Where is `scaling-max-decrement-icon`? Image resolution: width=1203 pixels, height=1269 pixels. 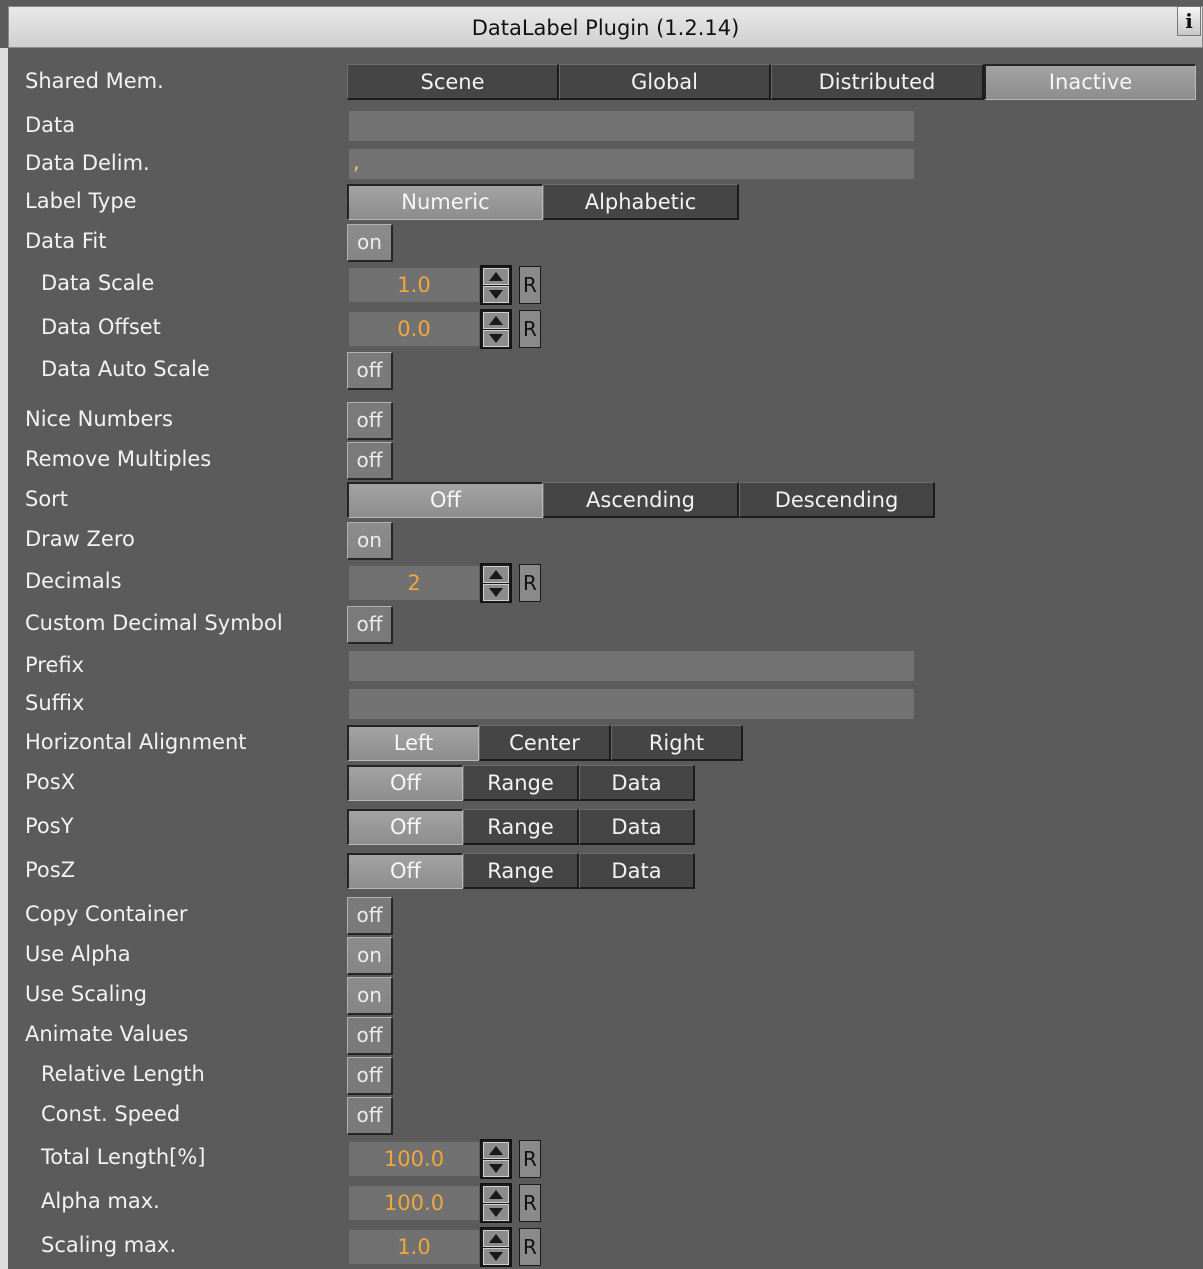
scaling-max-decrement-icon is located at coordinates (496, 1256).